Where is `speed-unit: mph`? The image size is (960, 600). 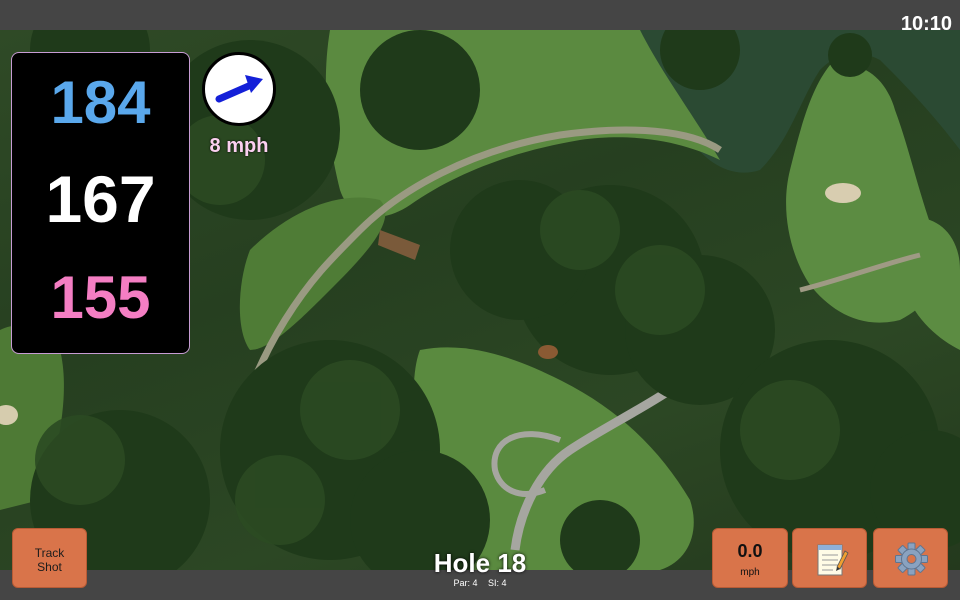 speed-unit: mph is located at coordinates (750, 572).